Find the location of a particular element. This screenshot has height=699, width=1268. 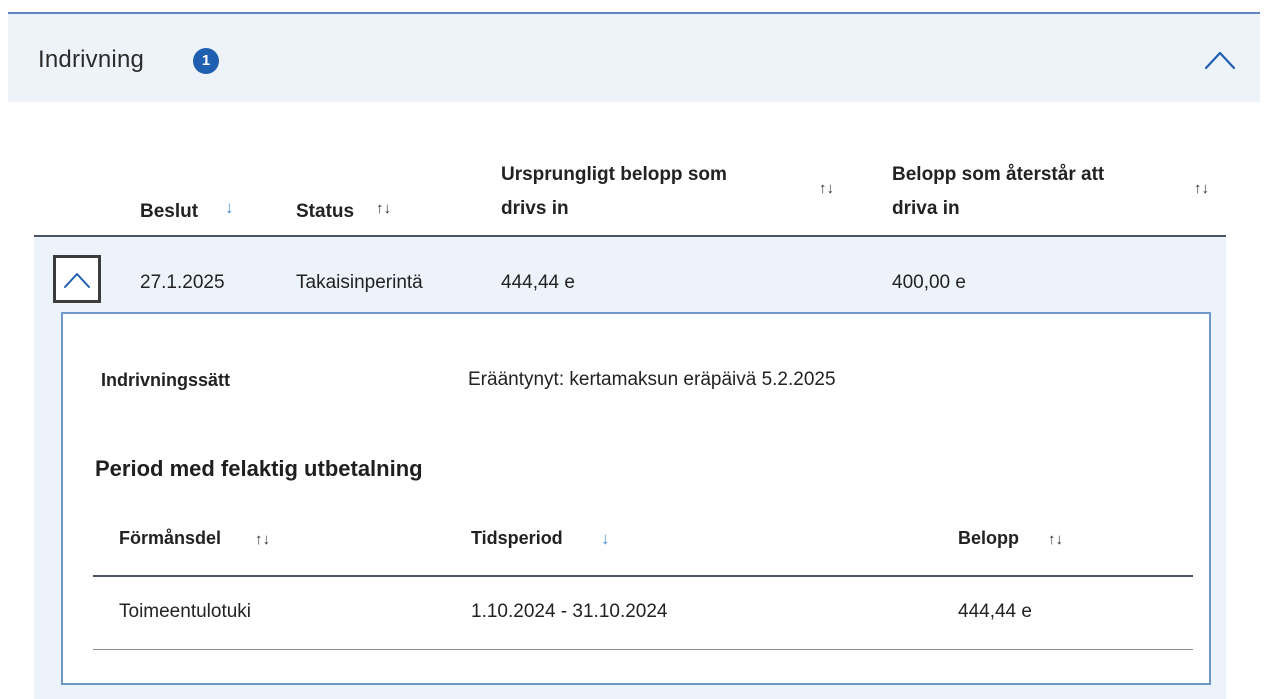

period-row-divider is located at coordinates (643, 649).